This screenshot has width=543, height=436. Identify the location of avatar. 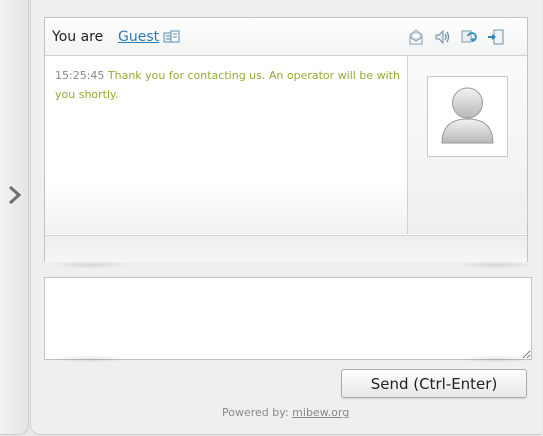
(467, 116).